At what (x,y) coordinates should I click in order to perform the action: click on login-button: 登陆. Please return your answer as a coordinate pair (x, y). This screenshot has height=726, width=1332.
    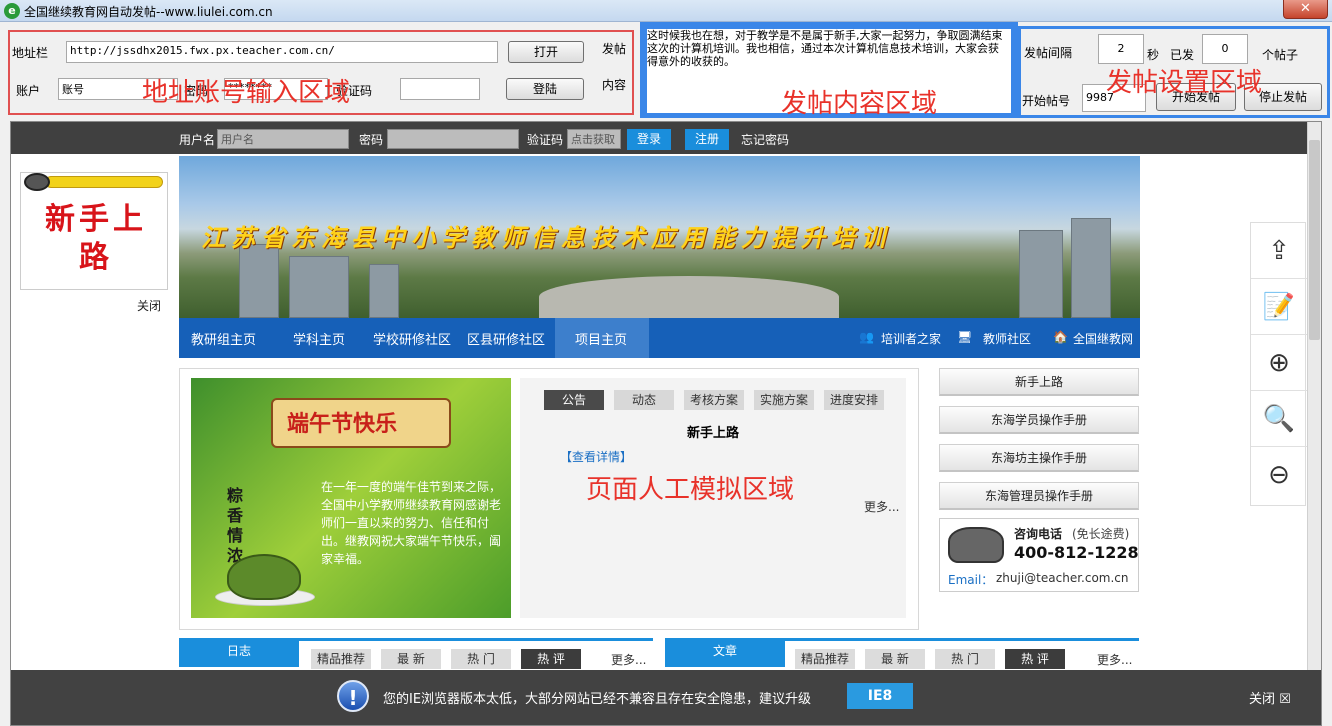
    Looking at the image, I should click on (545, 89).